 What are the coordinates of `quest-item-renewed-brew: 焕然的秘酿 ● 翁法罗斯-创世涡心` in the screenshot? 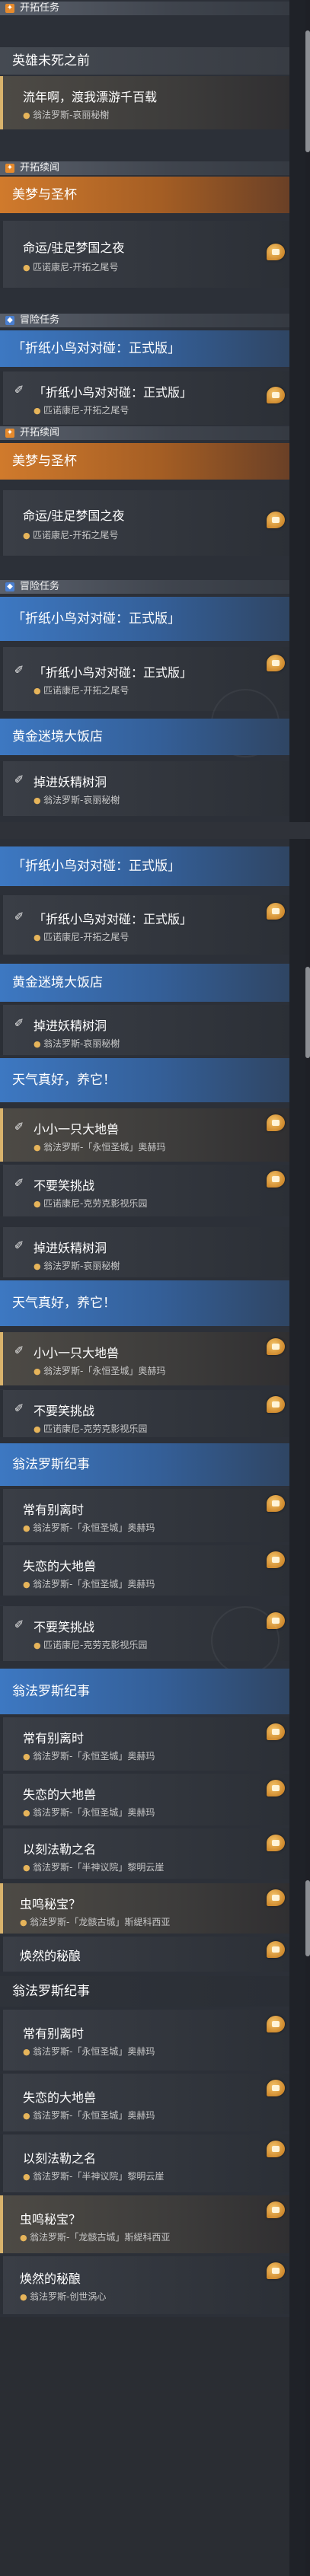 It's located at (144, 2285).